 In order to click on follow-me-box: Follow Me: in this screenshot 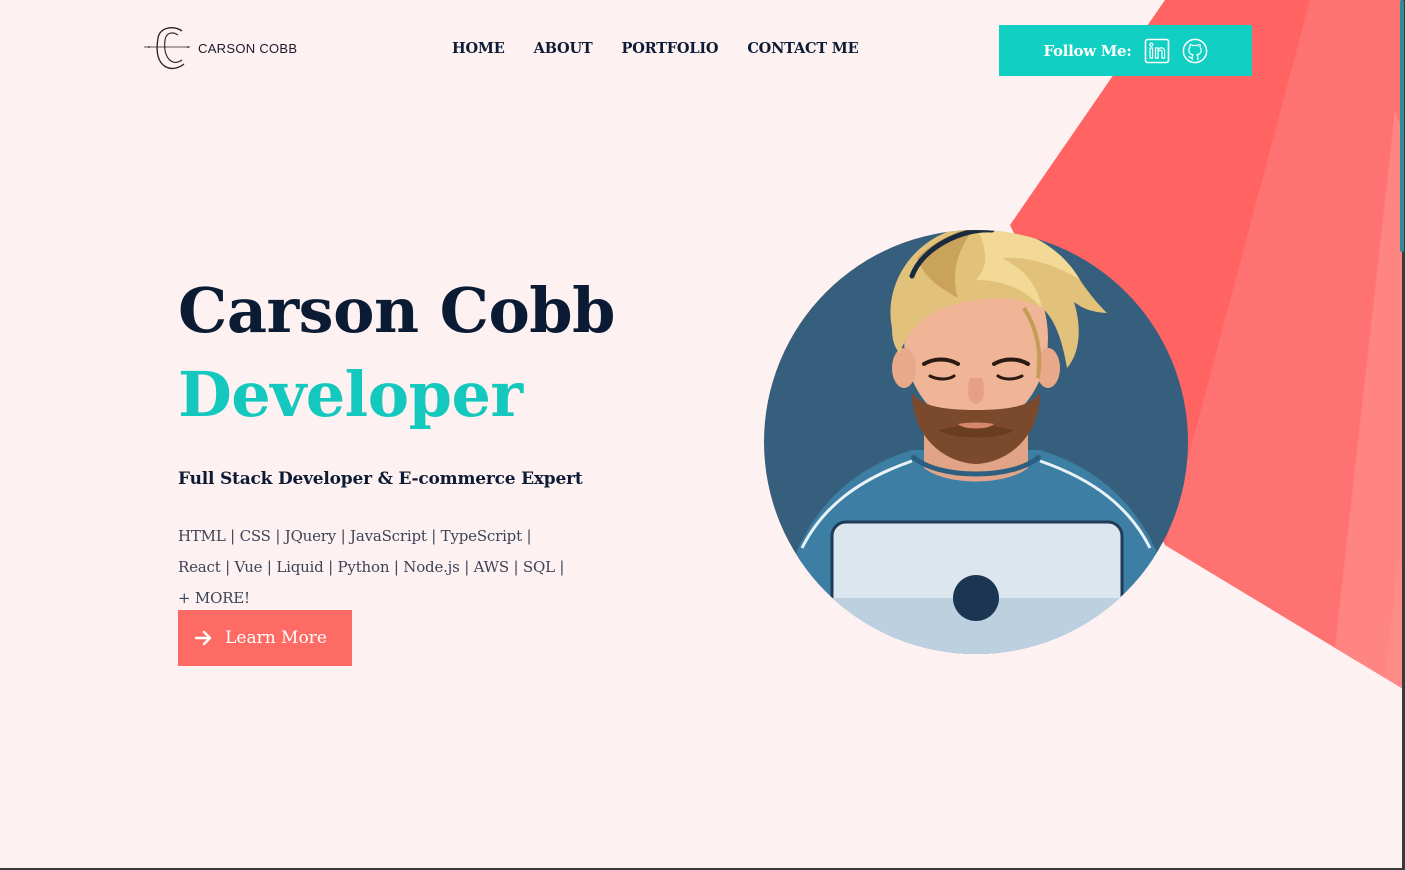, I will do `click(1125, 50)`.